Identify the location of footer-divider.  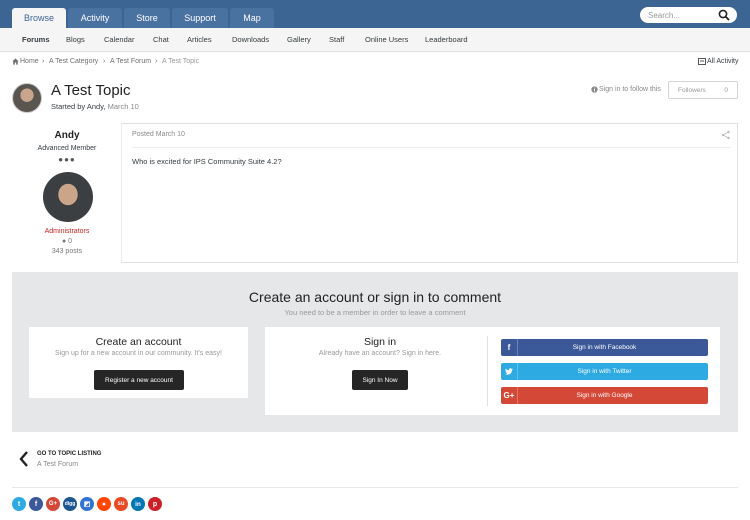
(375, 487).